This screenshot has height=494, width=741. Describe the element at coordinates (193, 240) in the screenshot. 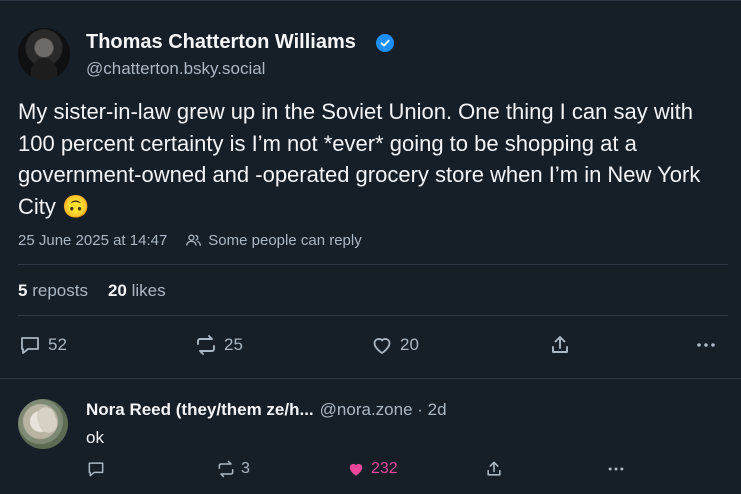

I see `people-icon` at that location.